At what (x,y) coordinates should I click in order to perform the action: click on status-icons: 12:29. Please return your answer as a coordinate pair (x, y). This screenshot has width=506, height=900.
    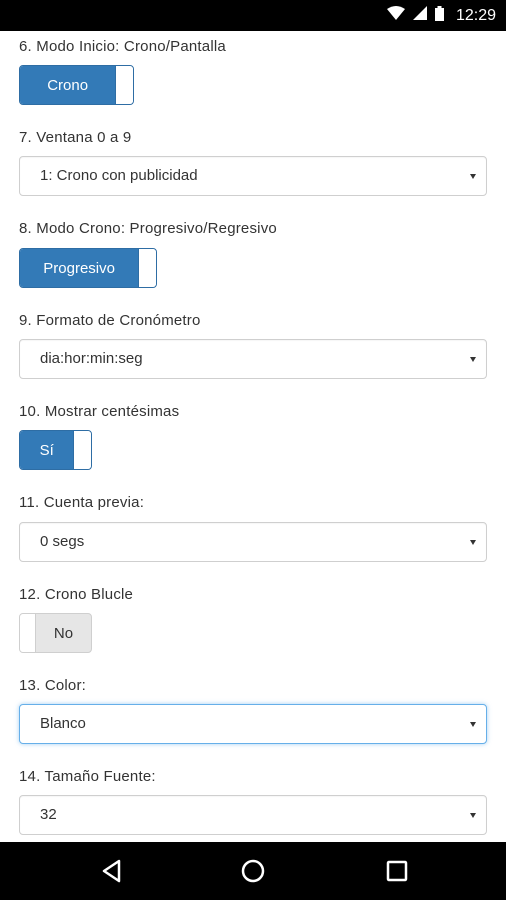
    Looking at the image, I should click on (441, 15).